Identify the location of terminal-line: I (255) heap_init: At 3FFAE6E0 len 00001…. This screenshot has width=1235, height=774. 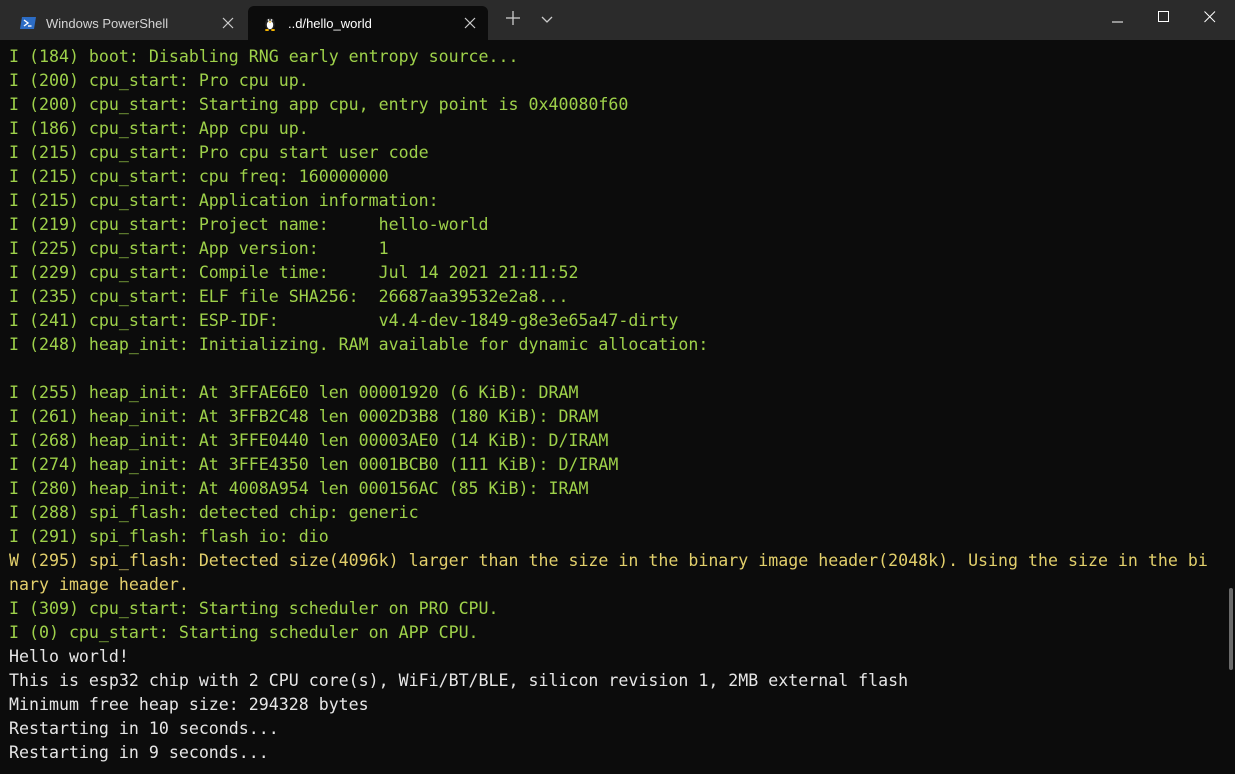
(294, 392).